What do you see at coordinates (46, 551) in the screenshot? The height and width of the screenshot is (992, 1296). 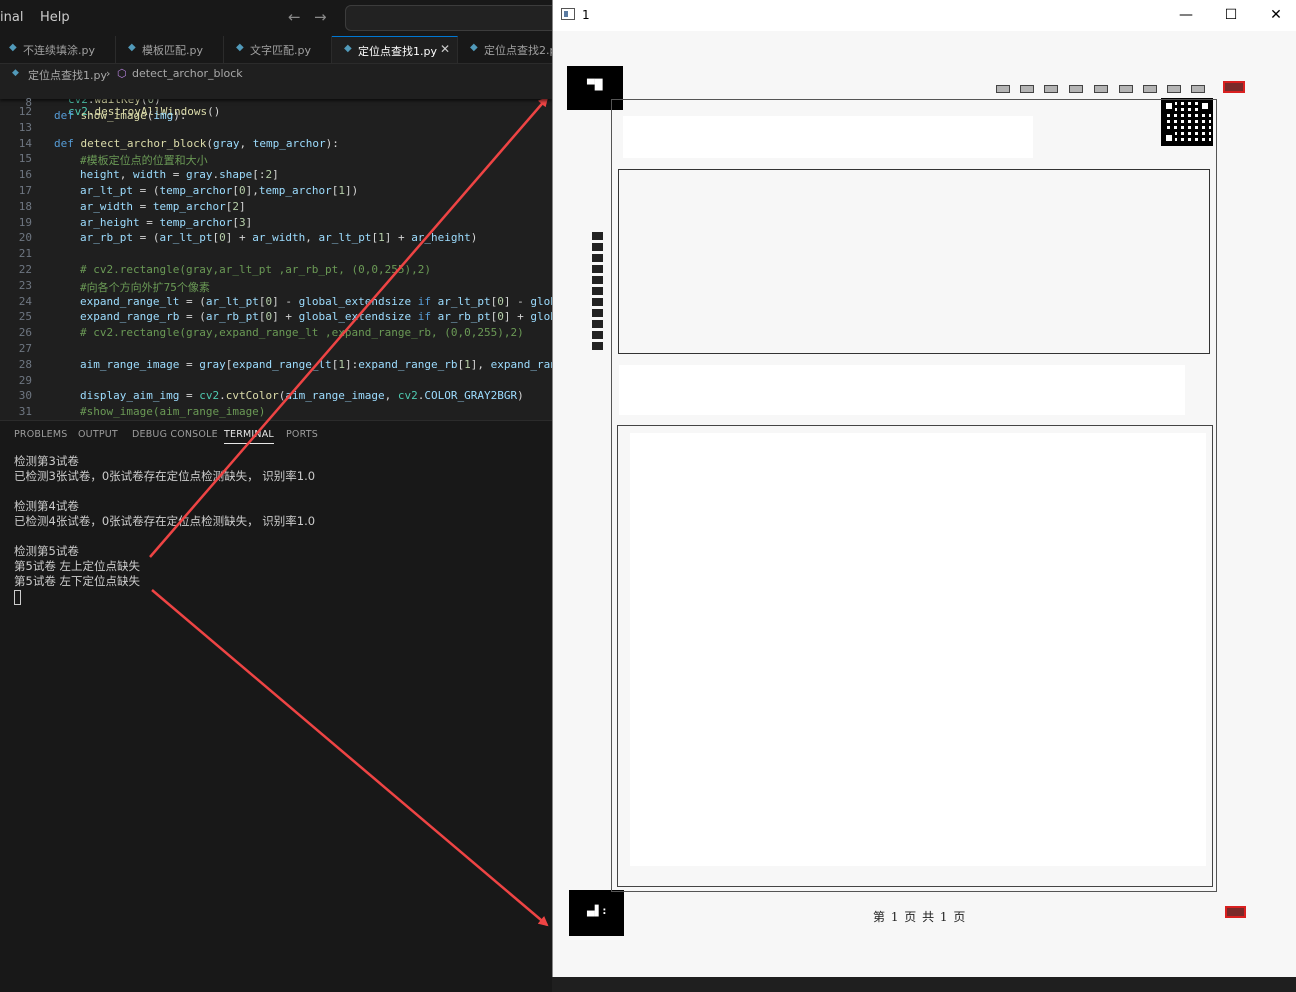 I see `terminal-line: 检测第5试卷` at bounding box center [46, 551].